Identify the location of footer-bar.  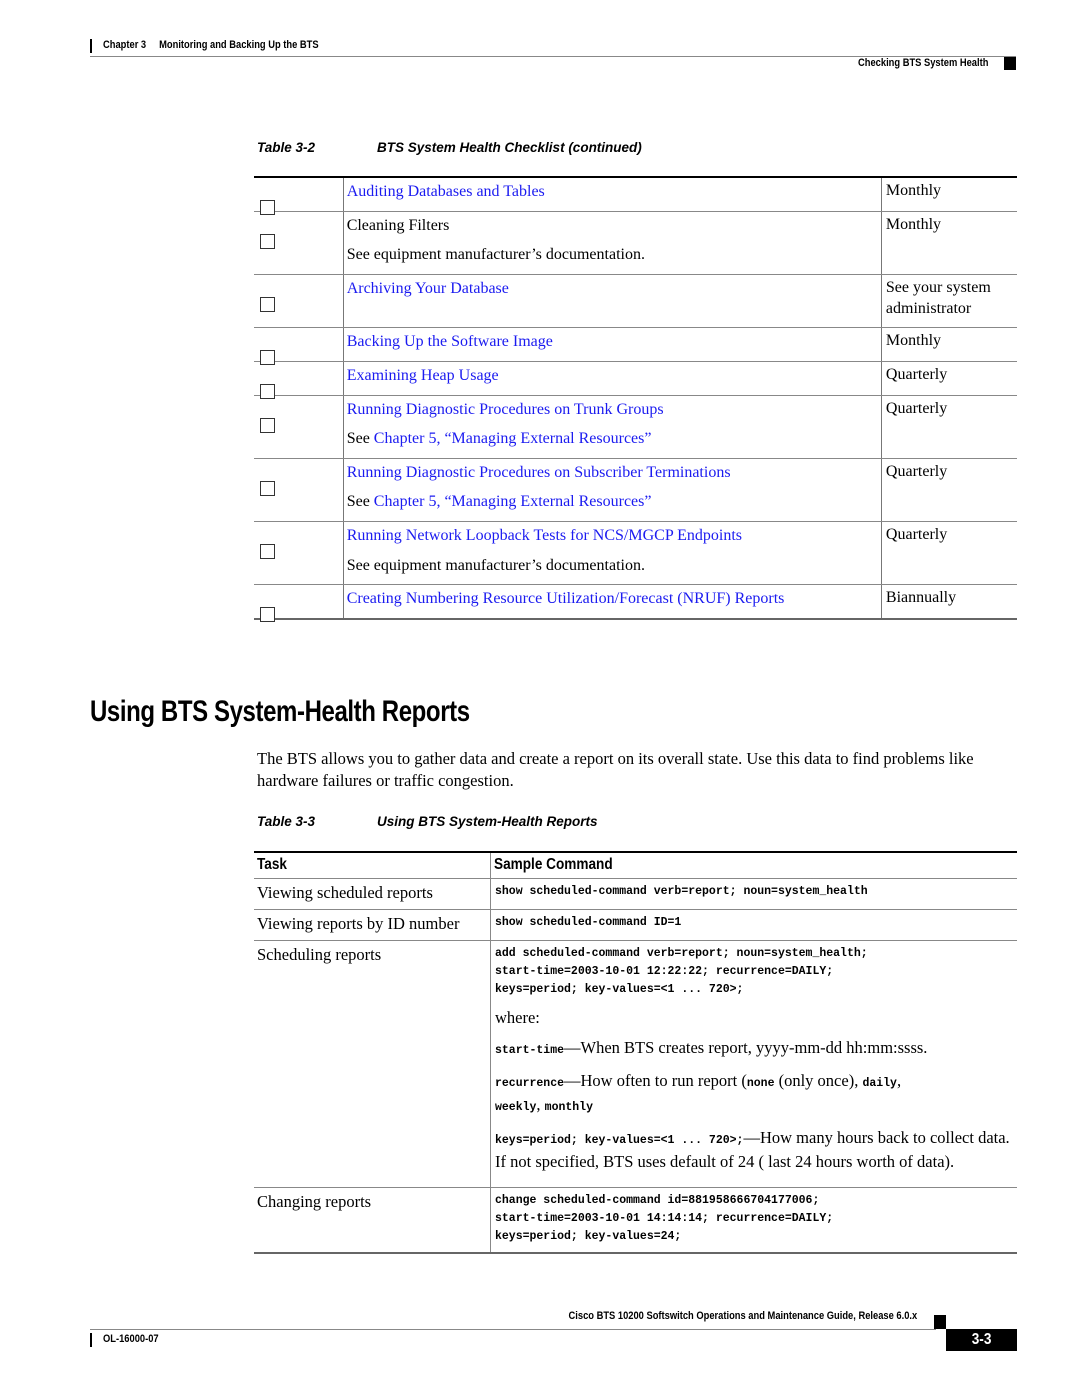
(91, 1340).